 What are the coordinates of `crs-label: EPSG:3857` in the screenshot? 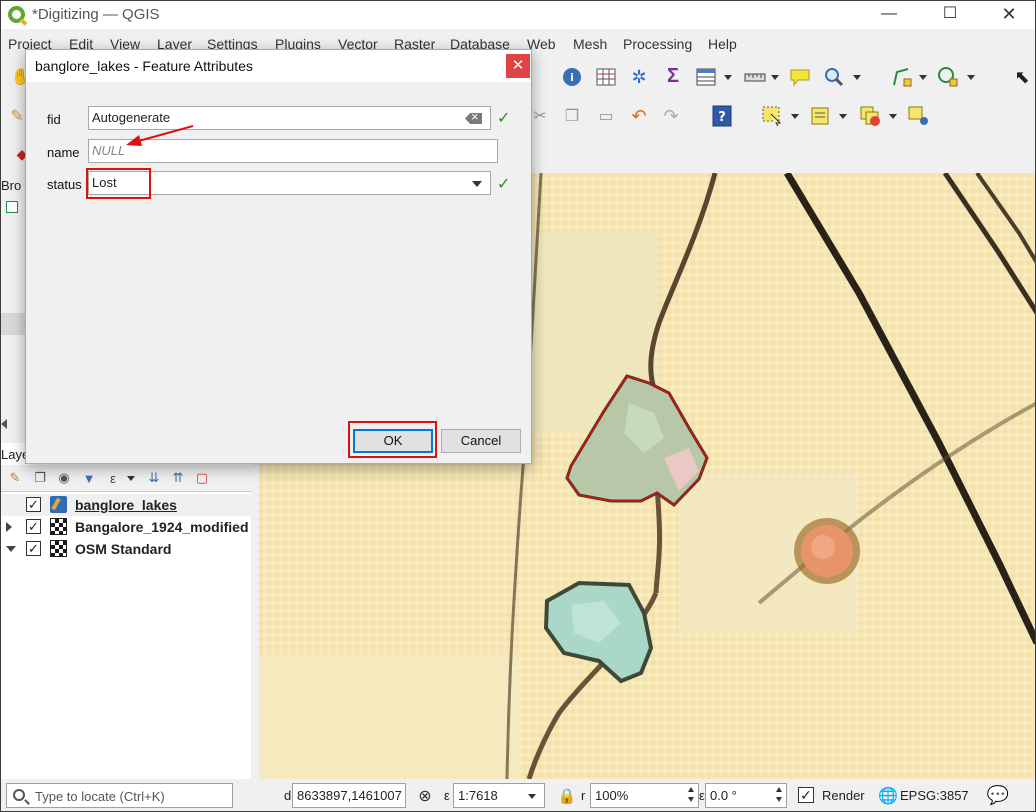 It's located at (934, 795).